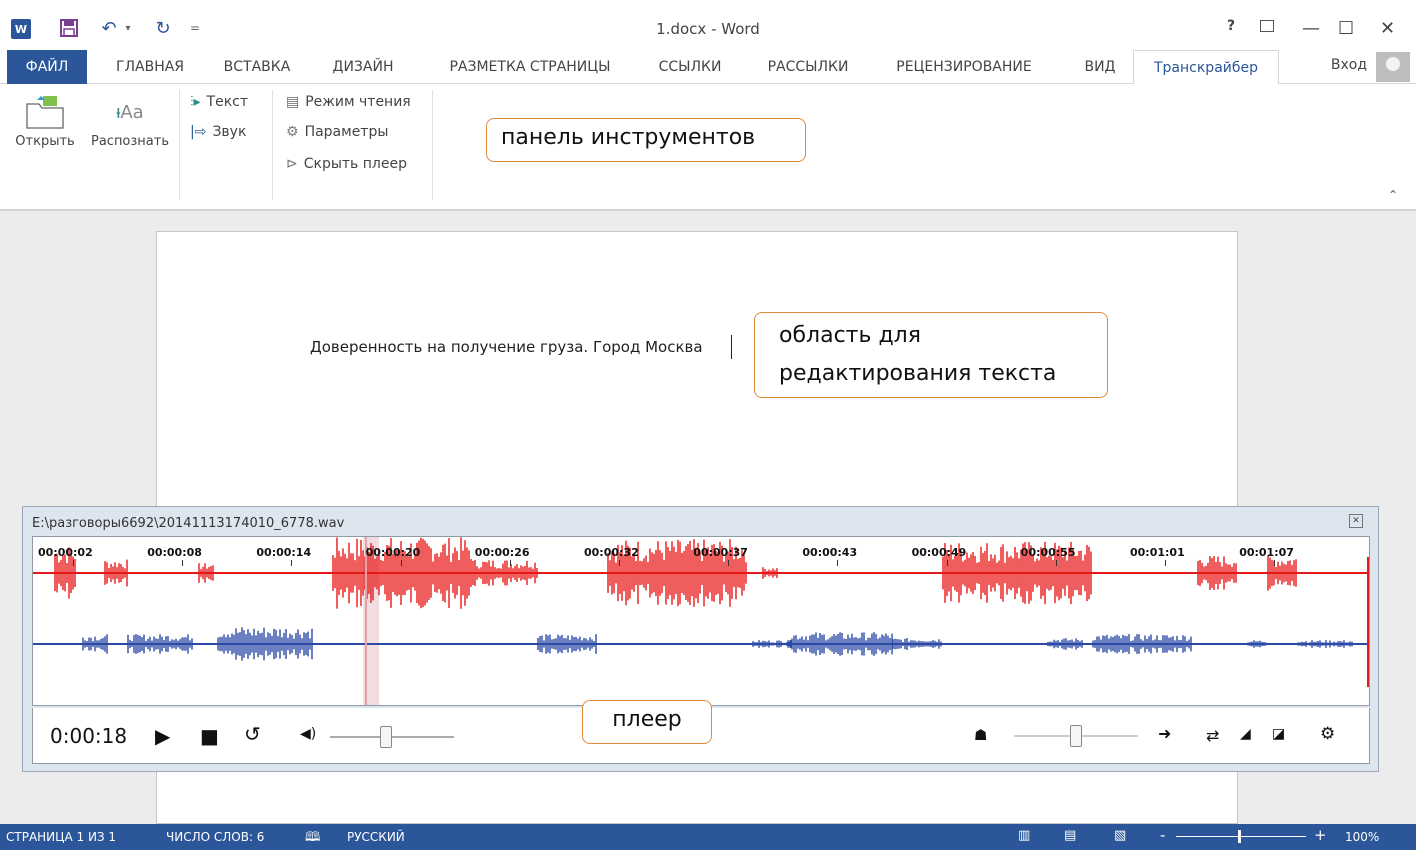  What do you see at coordinates (964, 67) in the screenshot?
I see `tab-review: РЕЦЕНЗИРОВАНИЕ` at bounding box center [964, 67].